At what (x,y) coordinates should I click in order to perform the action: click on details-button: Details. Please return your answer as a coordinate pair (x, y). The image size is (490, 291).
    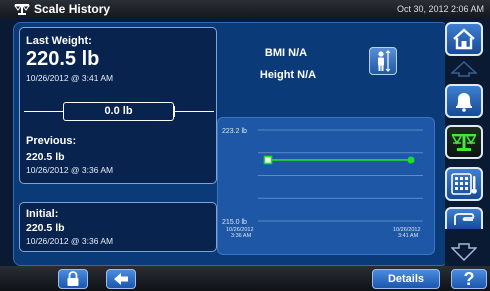
    Looking at the image, I should click on (406, 279).